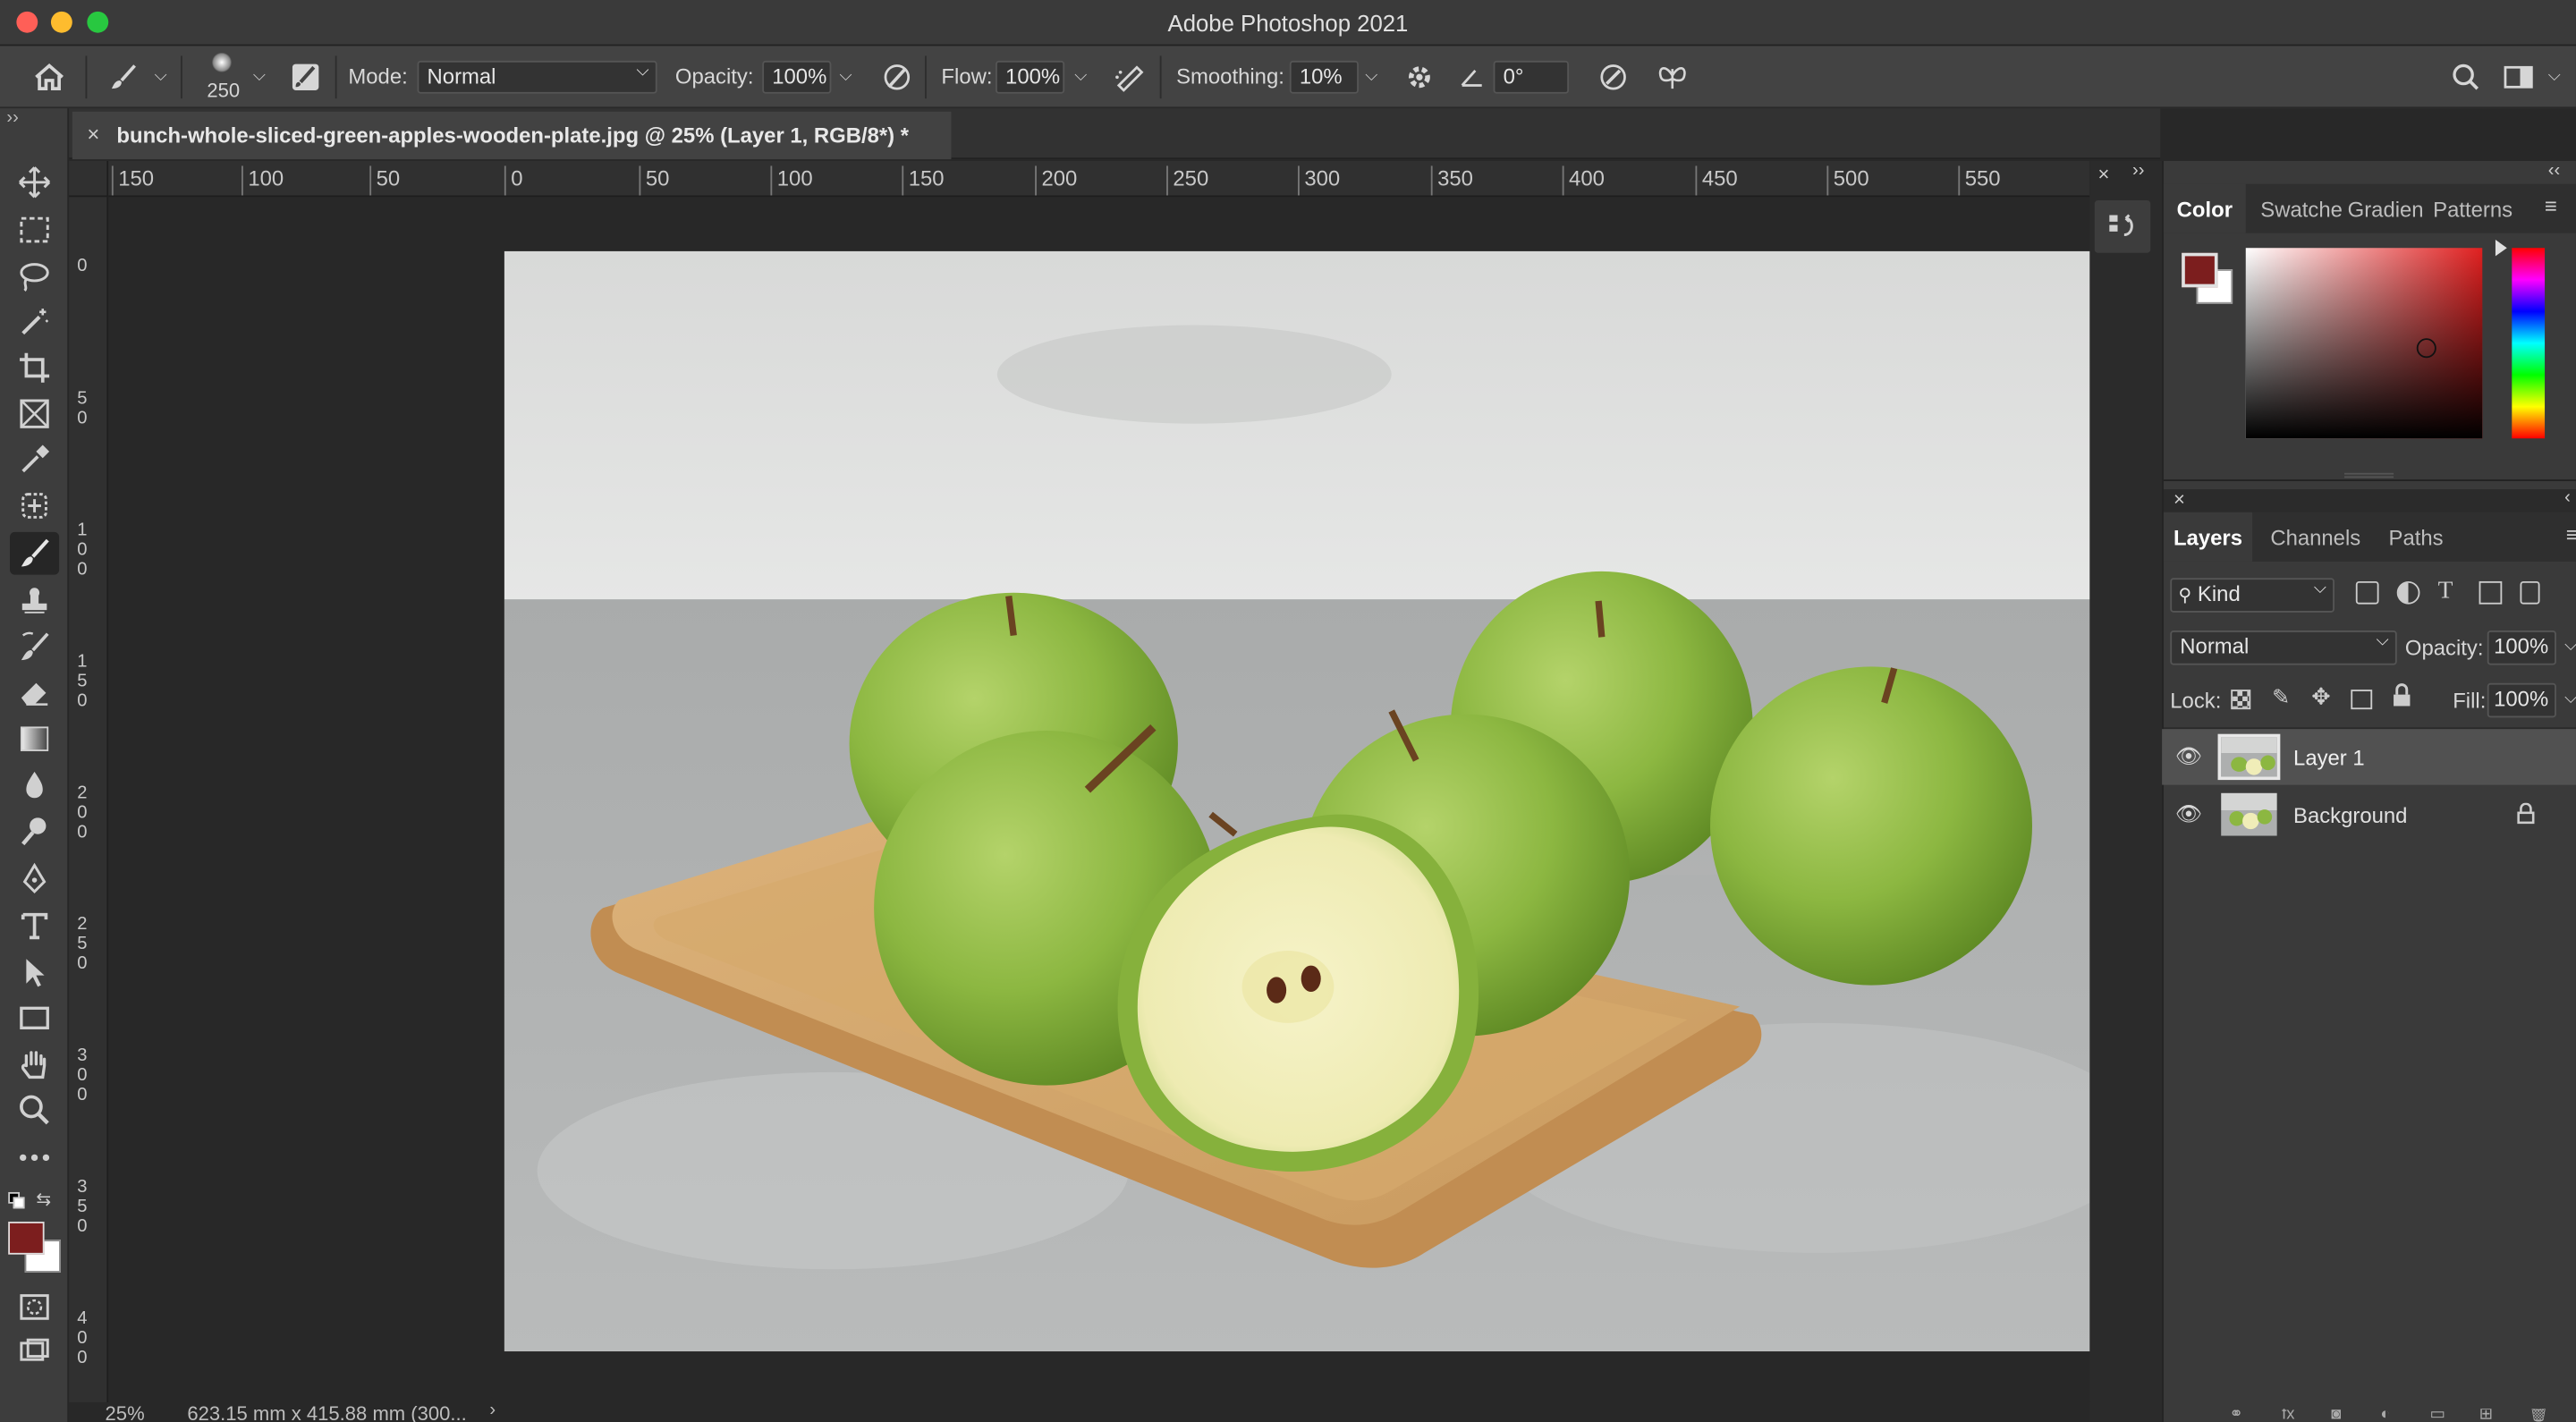 Image resolution: width=2576 pixels, height=1422 pixels. I want to click on tab-paths: Paths, so click(2416, 537).